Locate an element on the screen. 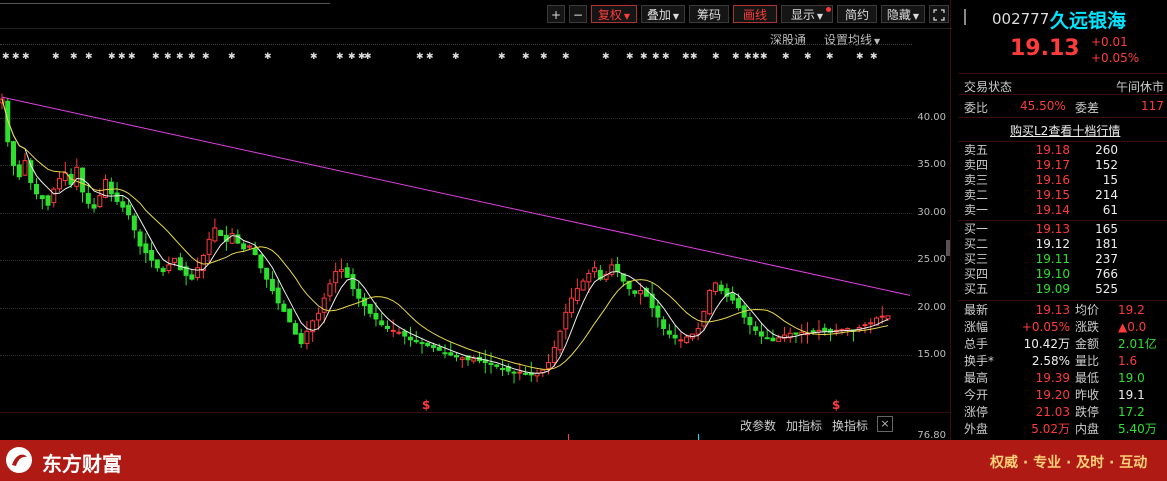  shengutong-link: 深股通 is located at coordinates (788, 39).